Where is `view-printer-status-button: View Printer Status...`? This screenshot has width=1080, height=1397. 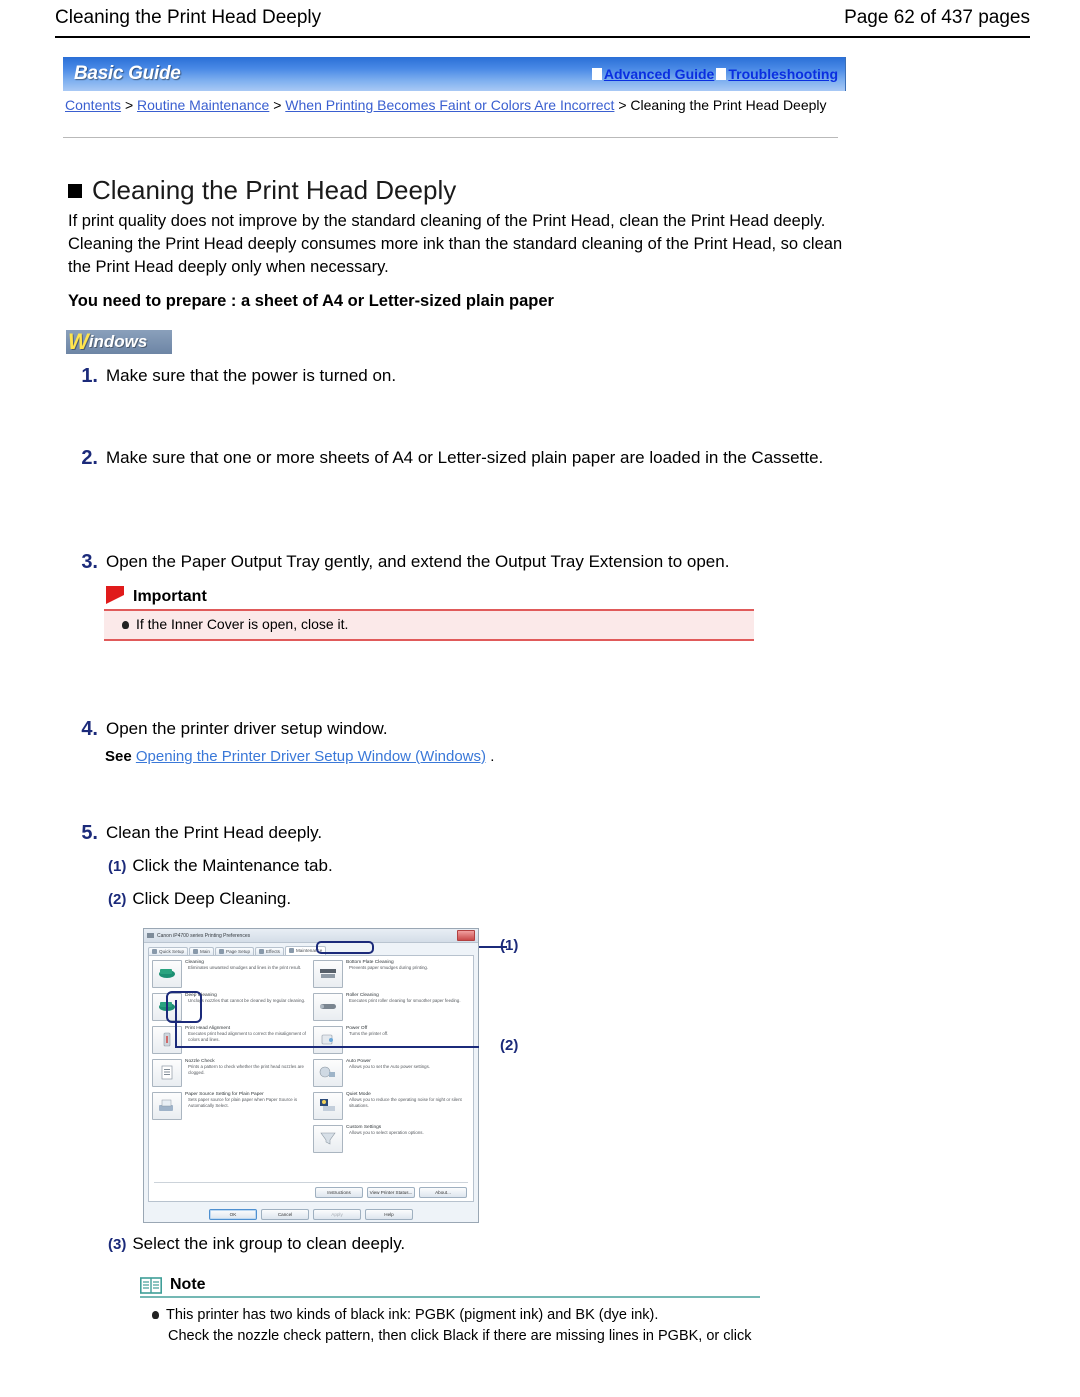 view-printer-status-button: View Printer Status... is located at coordinates (391, 1192).